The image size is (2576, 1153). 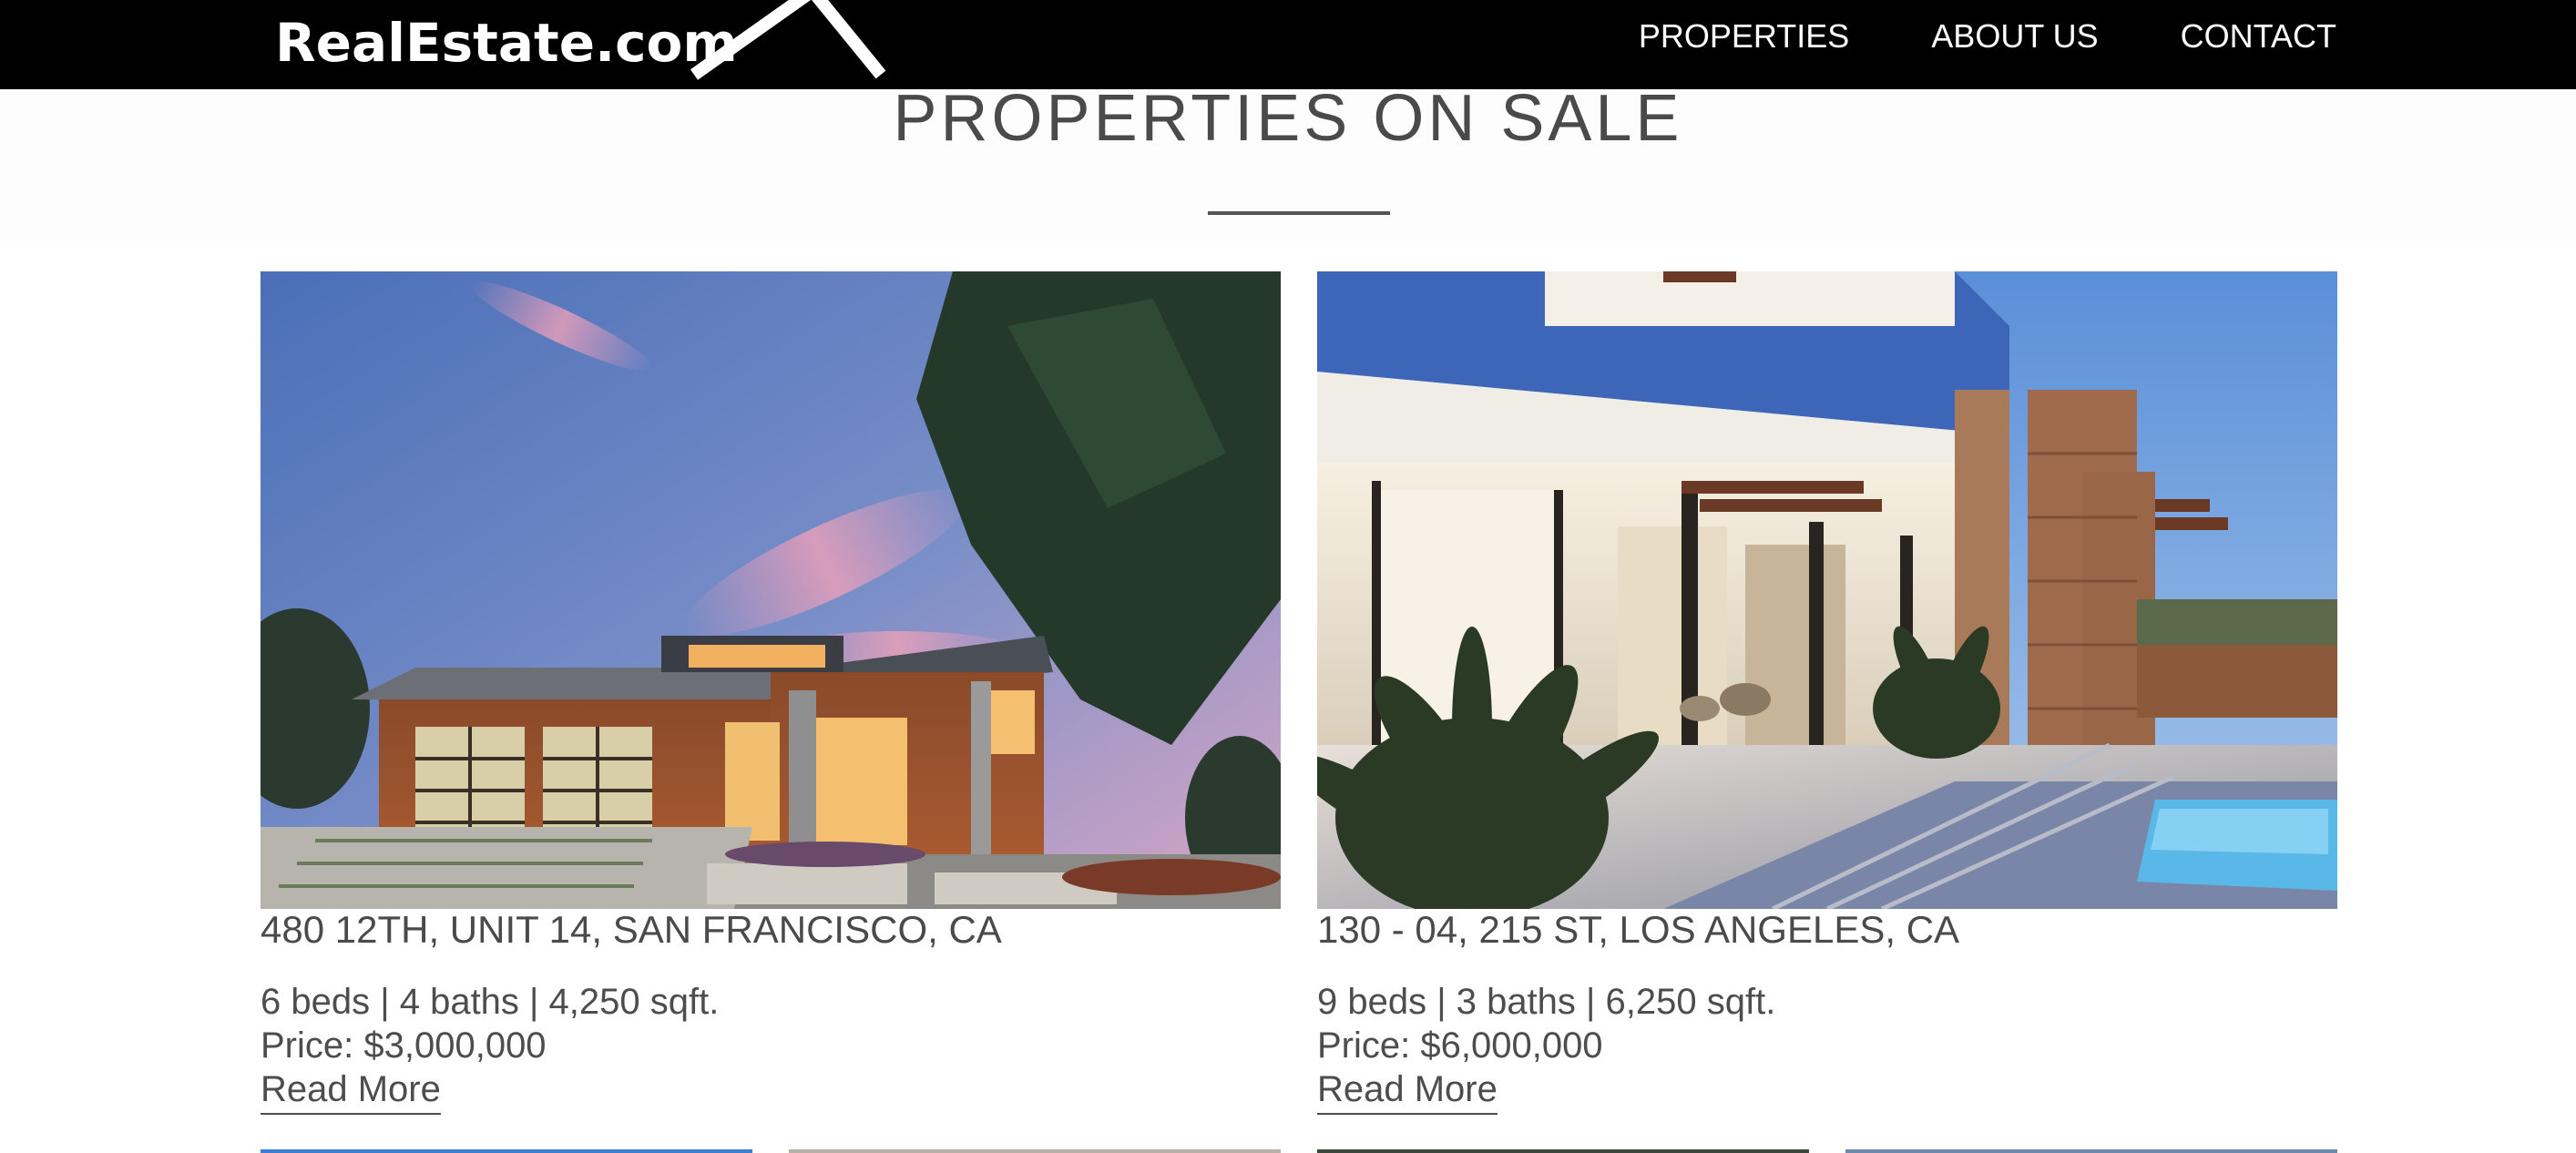 What do you see at coordinates (1288, 118) in the screenshot?
I see `page-title: PROPERTIES ON SALE` at bounding box center [1288, 118].